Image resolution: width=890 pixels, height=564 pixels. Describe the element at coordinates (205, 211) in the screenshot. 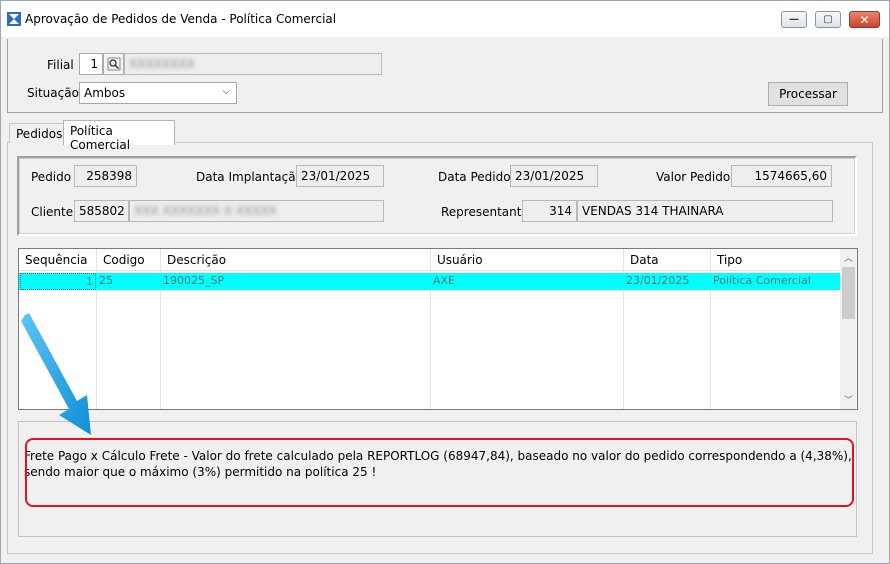

I see `cliente-name-redacted: XXX XXXXXXX X XXXXX` at that location.